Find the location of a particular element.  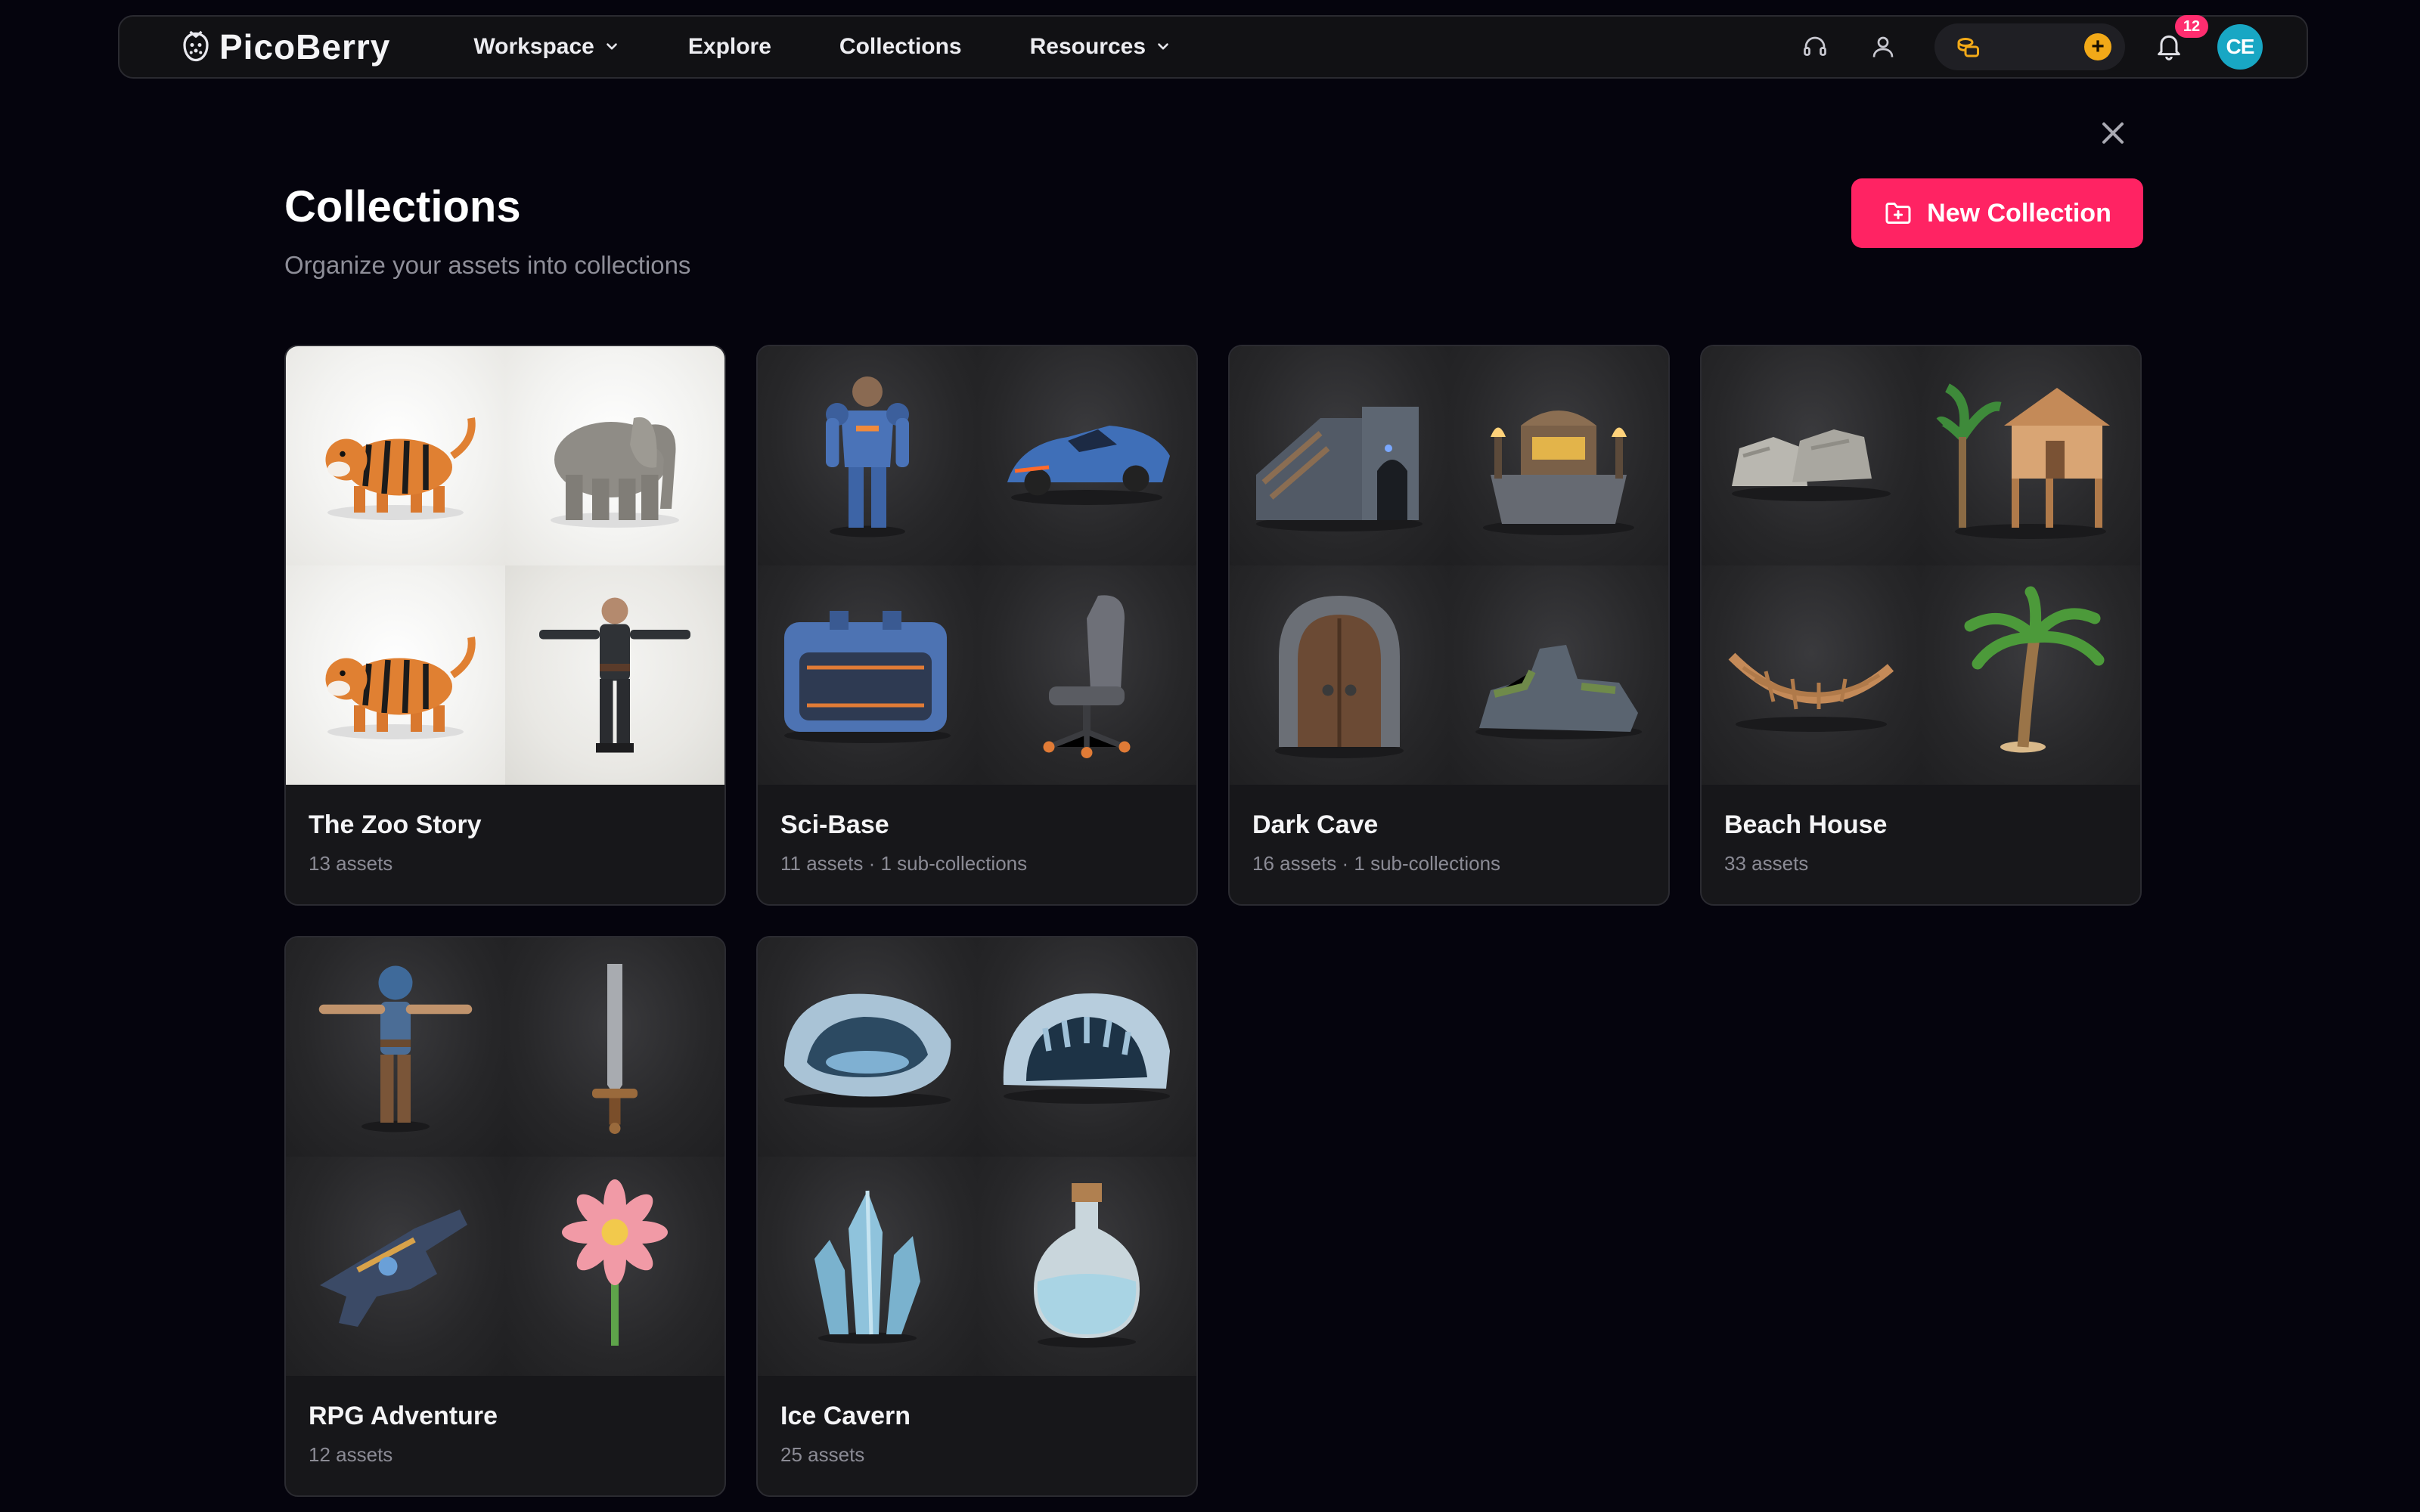

gun-icon is located at coordinates (394, 1268).